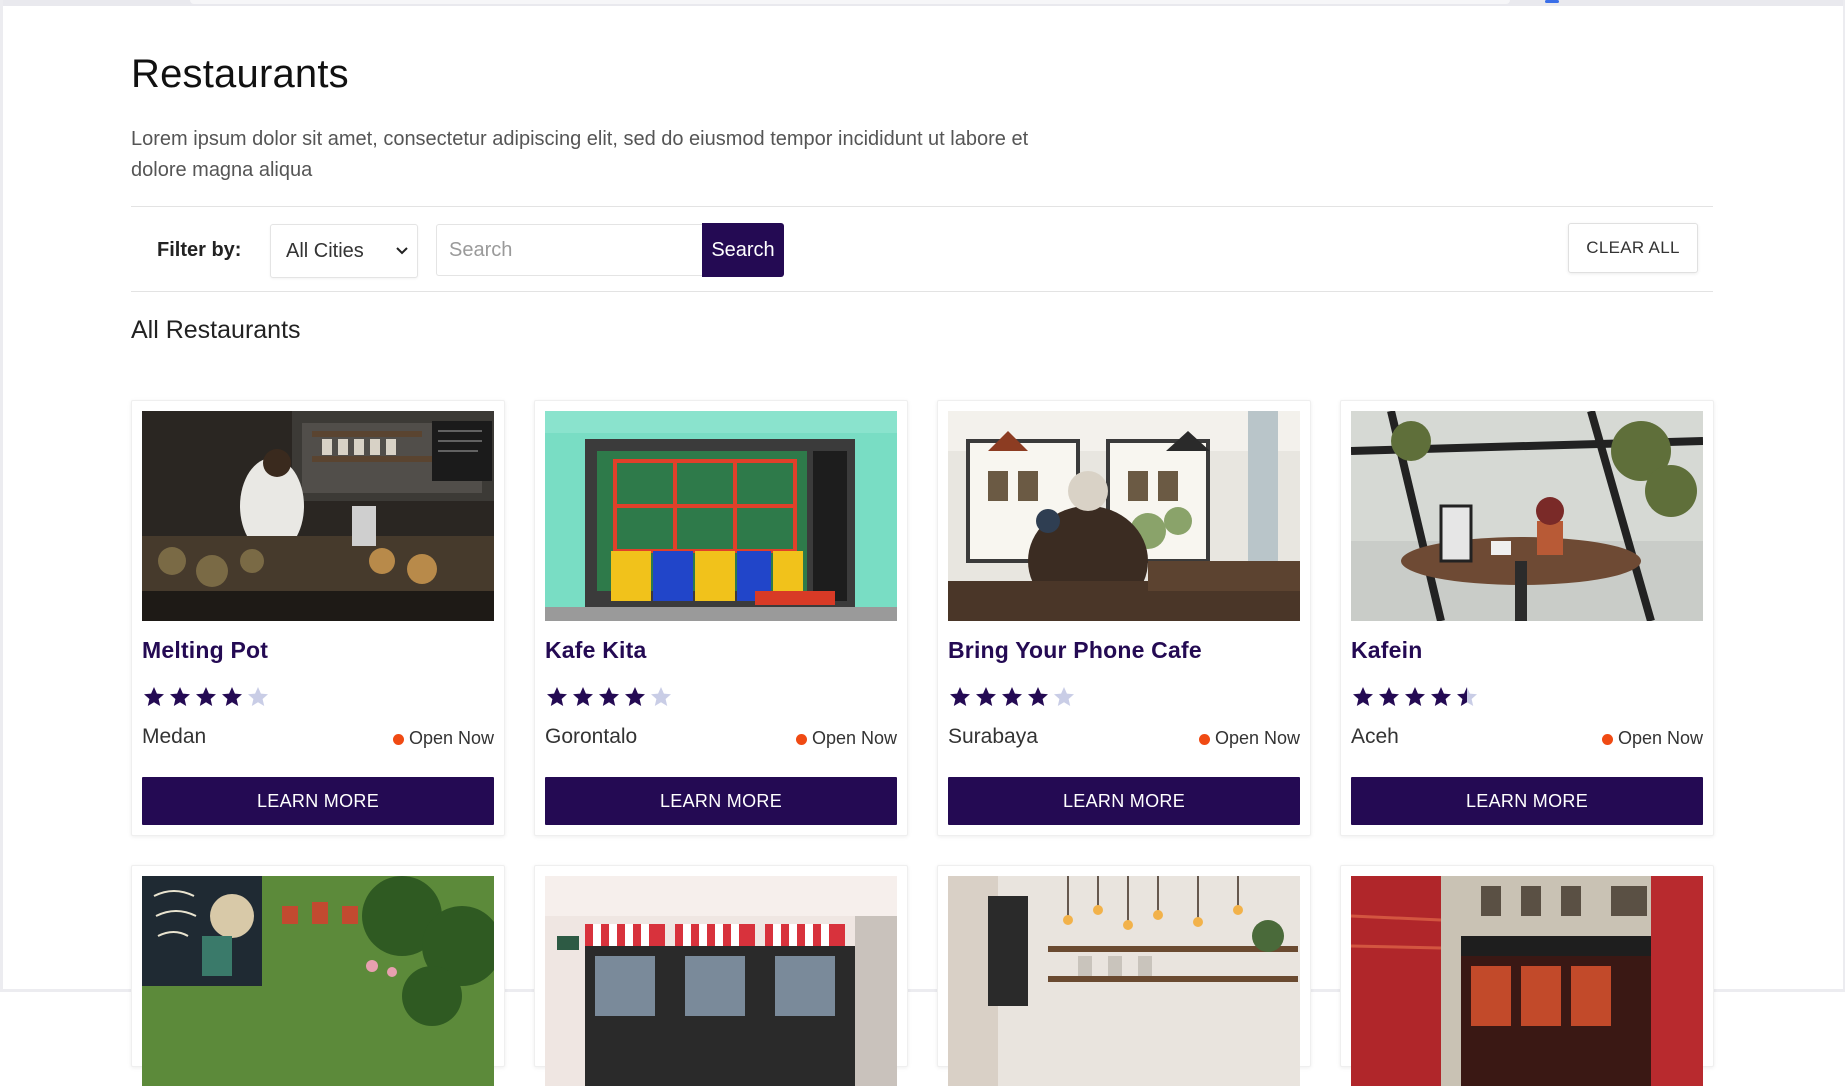 Image resolution: width=1845 pixels, height=1086 pixels. Describe the element at coordinates (325, 251) in the screenshot. I see `city-select-value: All Cities` at that location.